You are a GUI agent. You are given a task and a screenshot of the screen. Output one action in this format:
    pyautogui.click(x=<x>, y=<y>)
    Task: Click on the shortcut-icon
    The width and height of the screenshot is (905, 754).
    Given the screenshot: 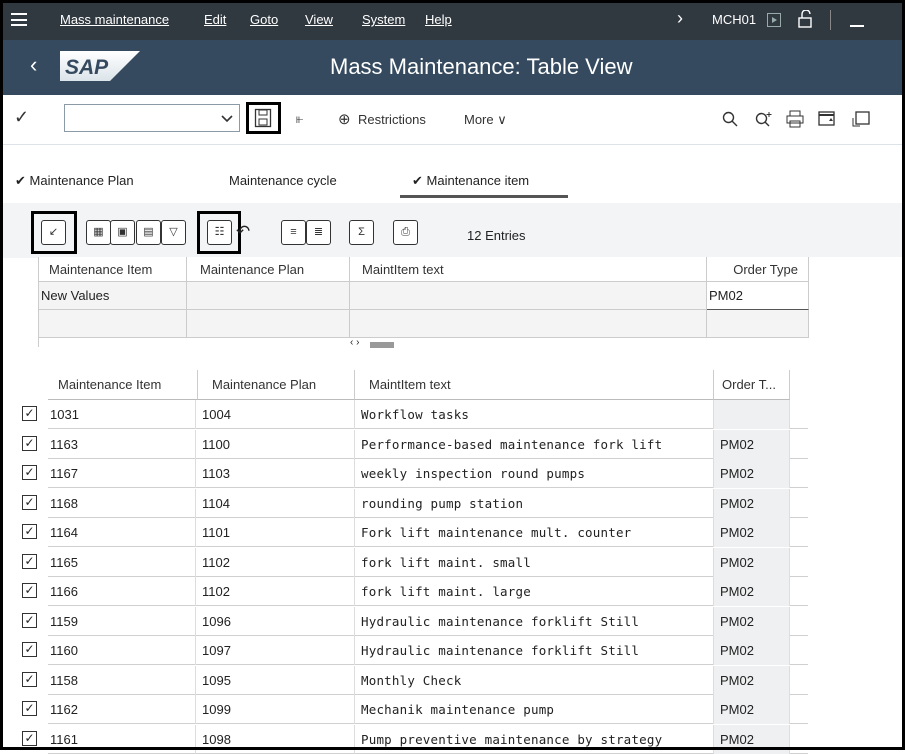 What is the action you would take?
    pyautogui.click(x=861, y=119)
    